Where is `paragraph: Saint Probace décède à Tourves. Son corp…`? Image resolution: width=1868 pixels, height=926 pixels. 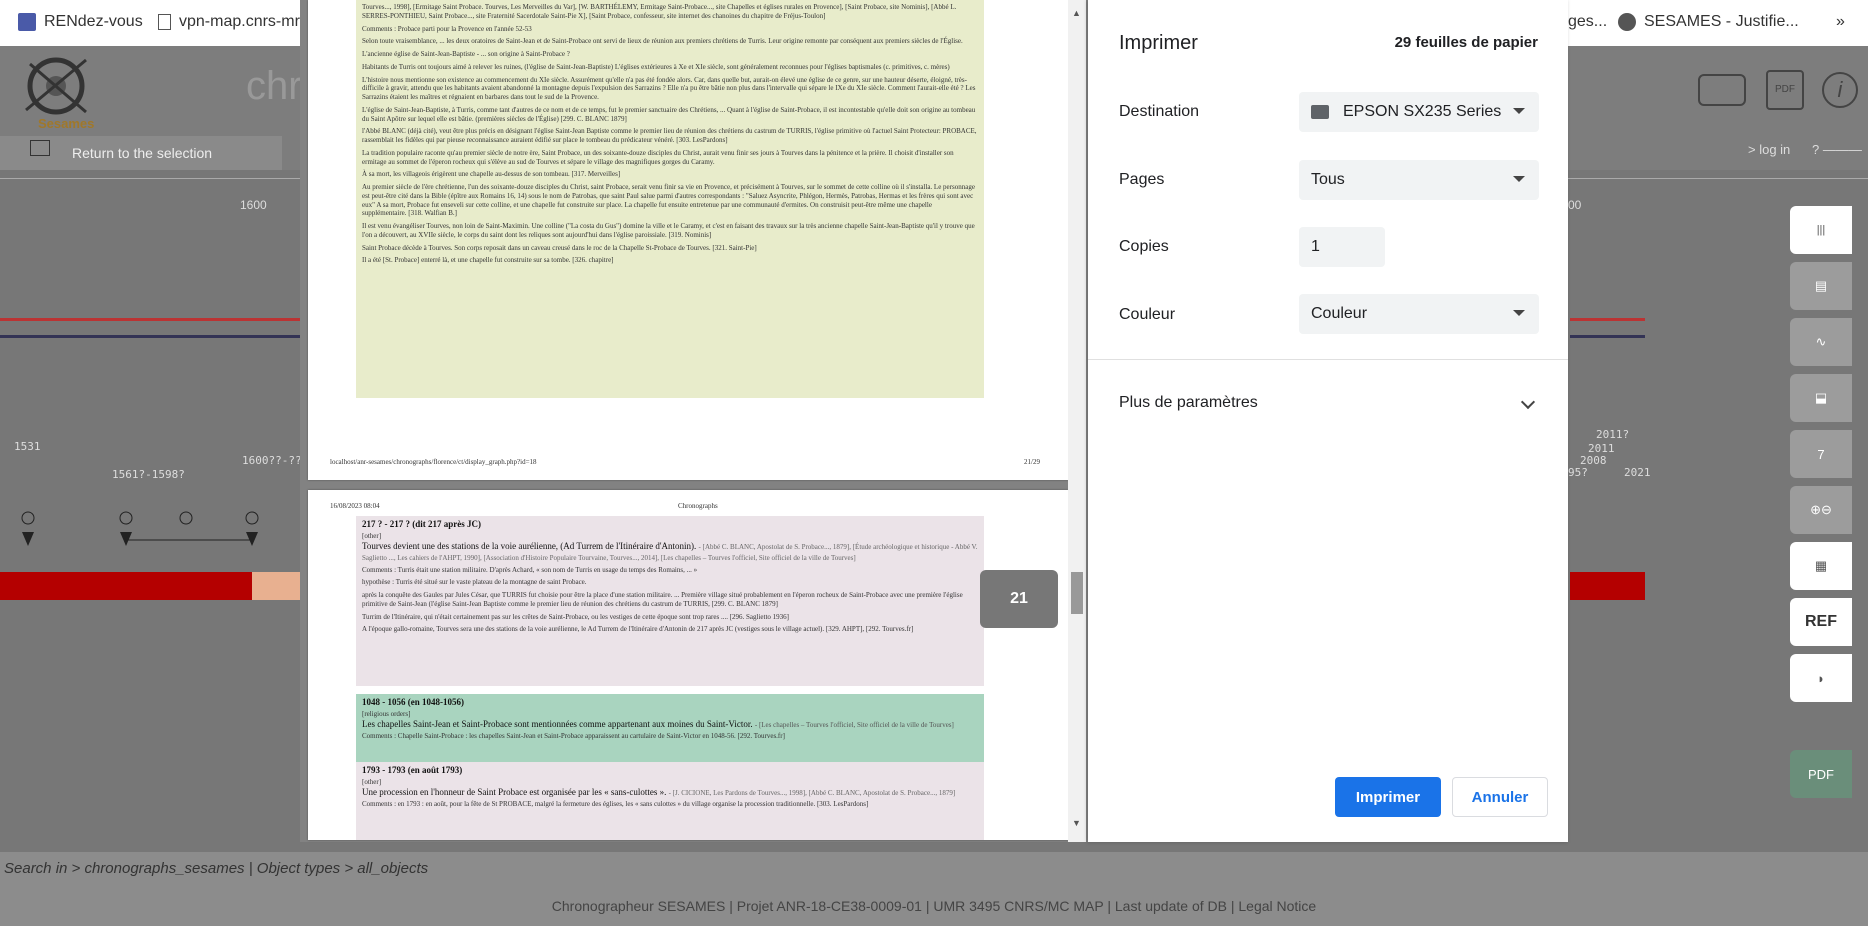
paragraph: Saint Probace décède à Tourves. Son corp… is located at coordinates (559, 247).